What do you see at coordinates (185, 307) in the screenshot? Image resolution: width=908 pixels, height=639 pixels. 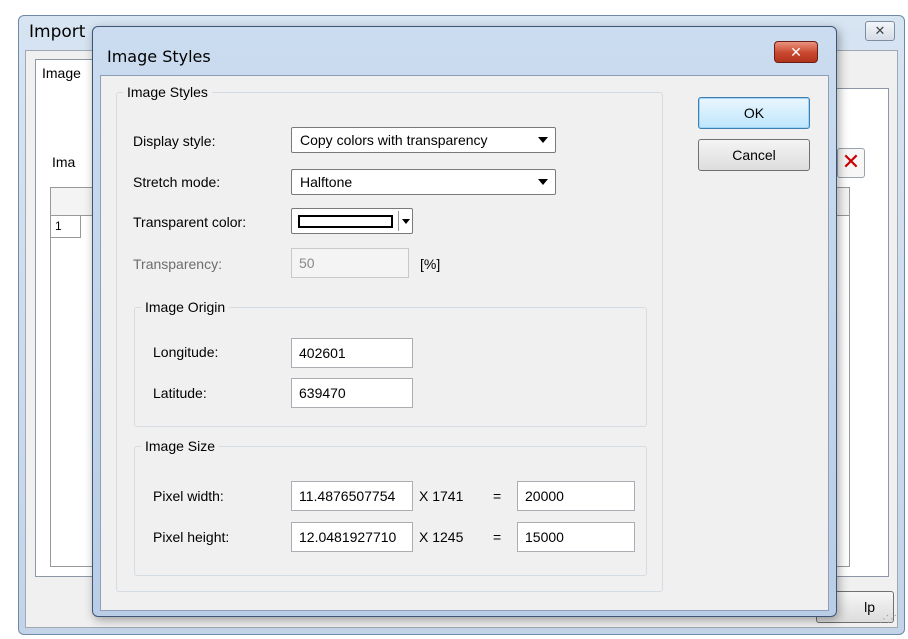 I see `image-origin-title: Image Origin` at bounding box center [185, 307].